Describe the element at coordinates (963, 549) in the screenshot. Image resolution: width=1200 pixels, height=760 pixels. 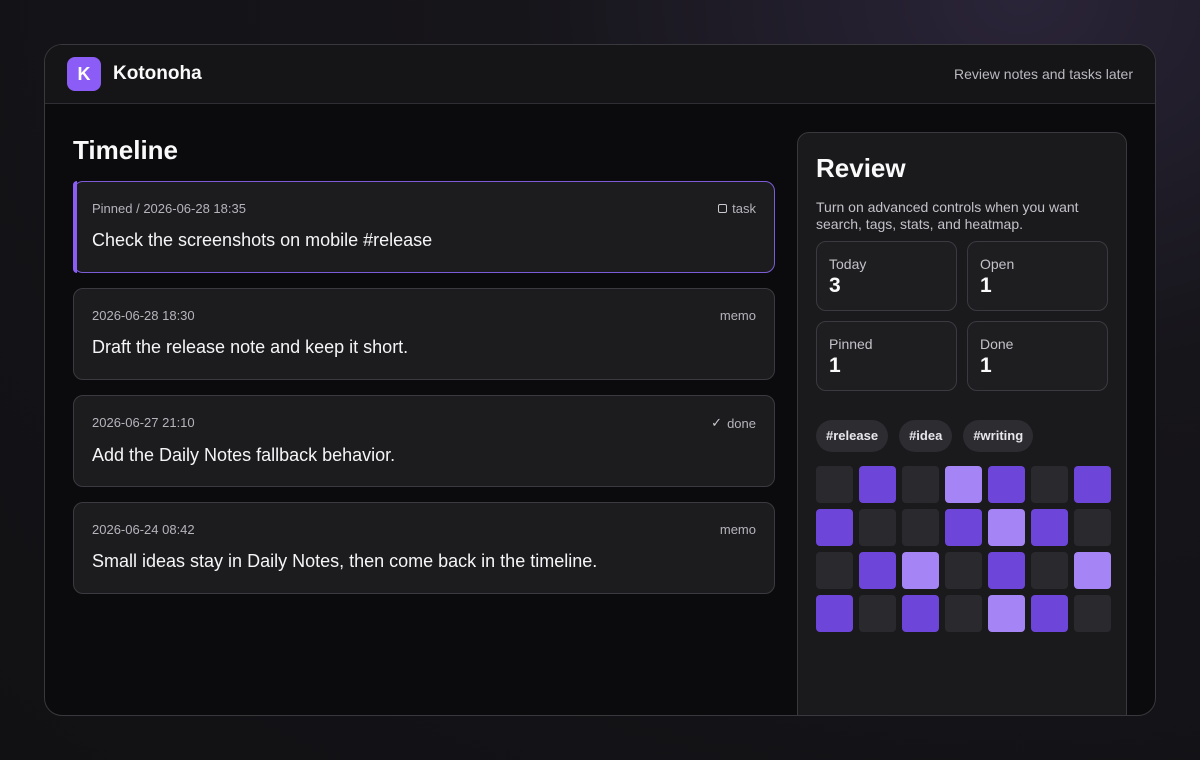
I see `activity-heatmap` at that location.